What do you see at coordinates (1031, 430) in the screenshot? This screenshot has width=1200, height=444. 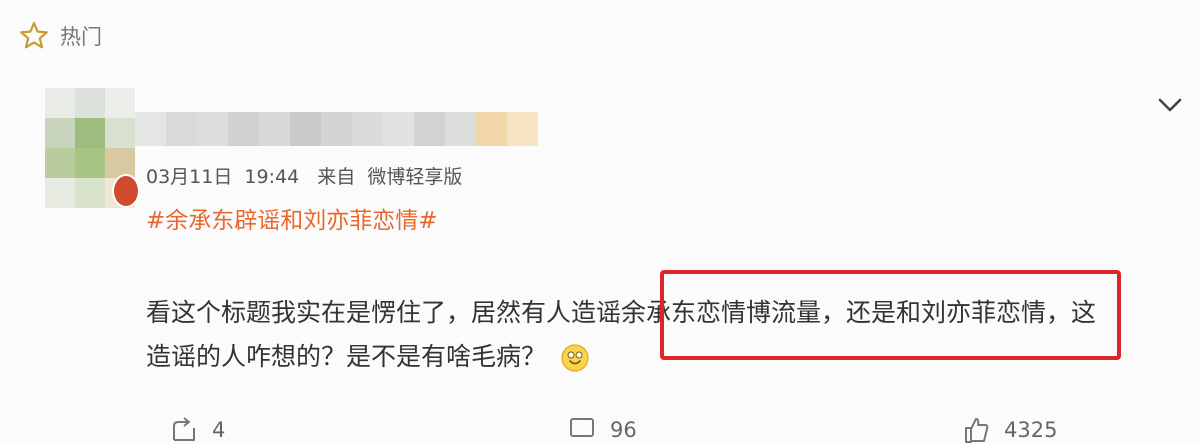 I see `like-count: 4325` at bounding box center [1031, 430].